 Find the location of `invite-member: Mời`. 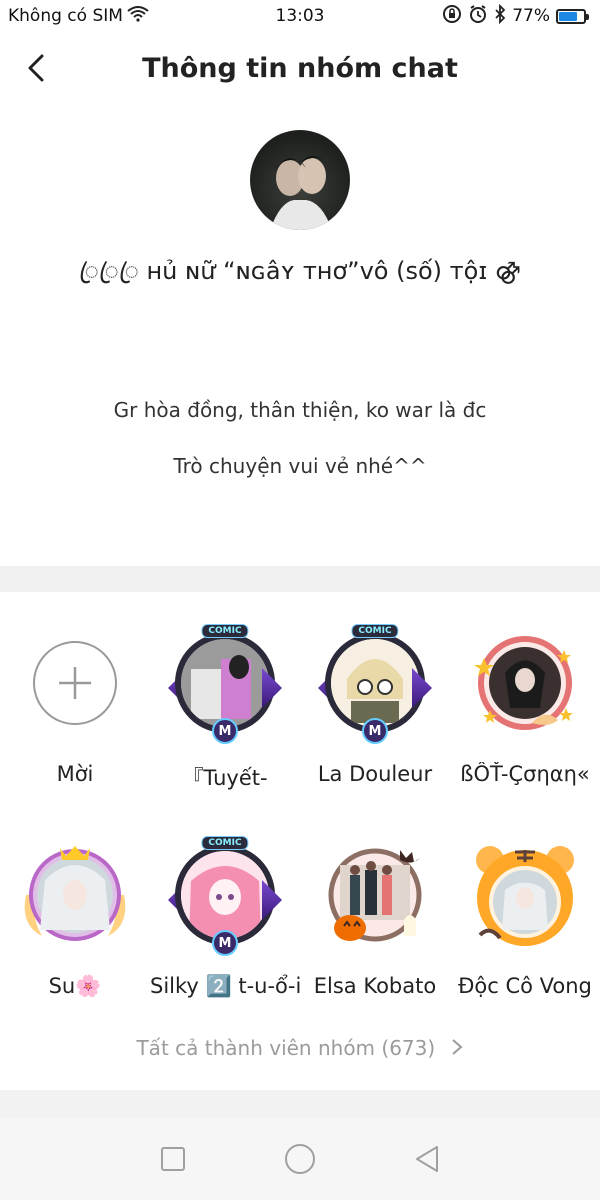

invite-member: Mời is located at coordinates (75, 707).